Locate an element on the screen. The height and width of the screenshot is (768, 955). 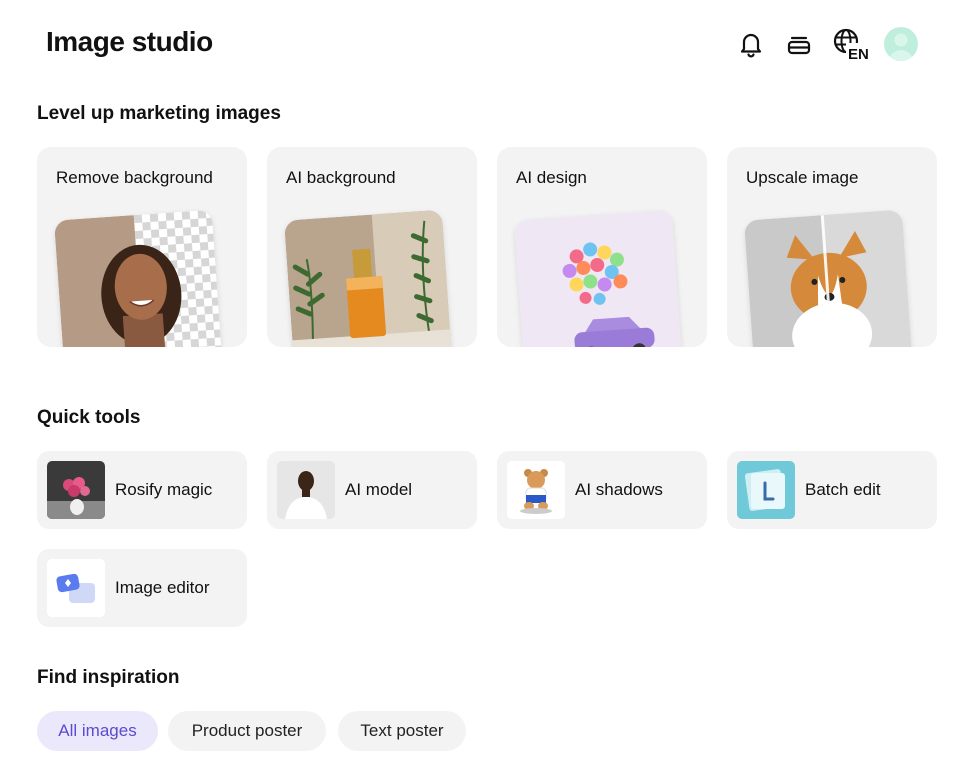
remove-background-card: Remove background is located at coordinates (142, 247).